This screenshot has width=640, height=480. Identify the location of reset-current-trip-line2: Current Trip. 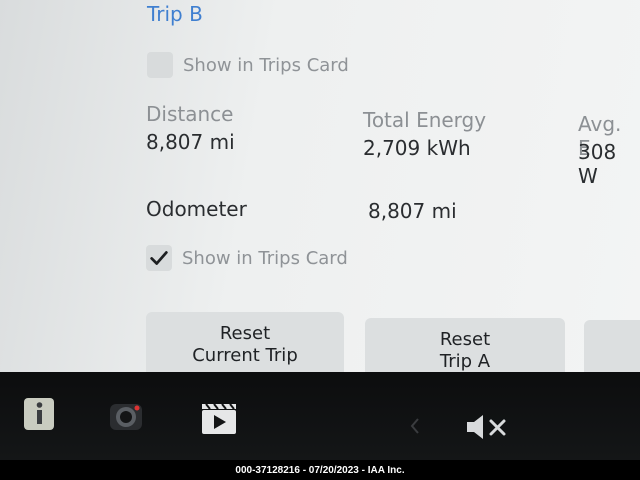
(245, 355).